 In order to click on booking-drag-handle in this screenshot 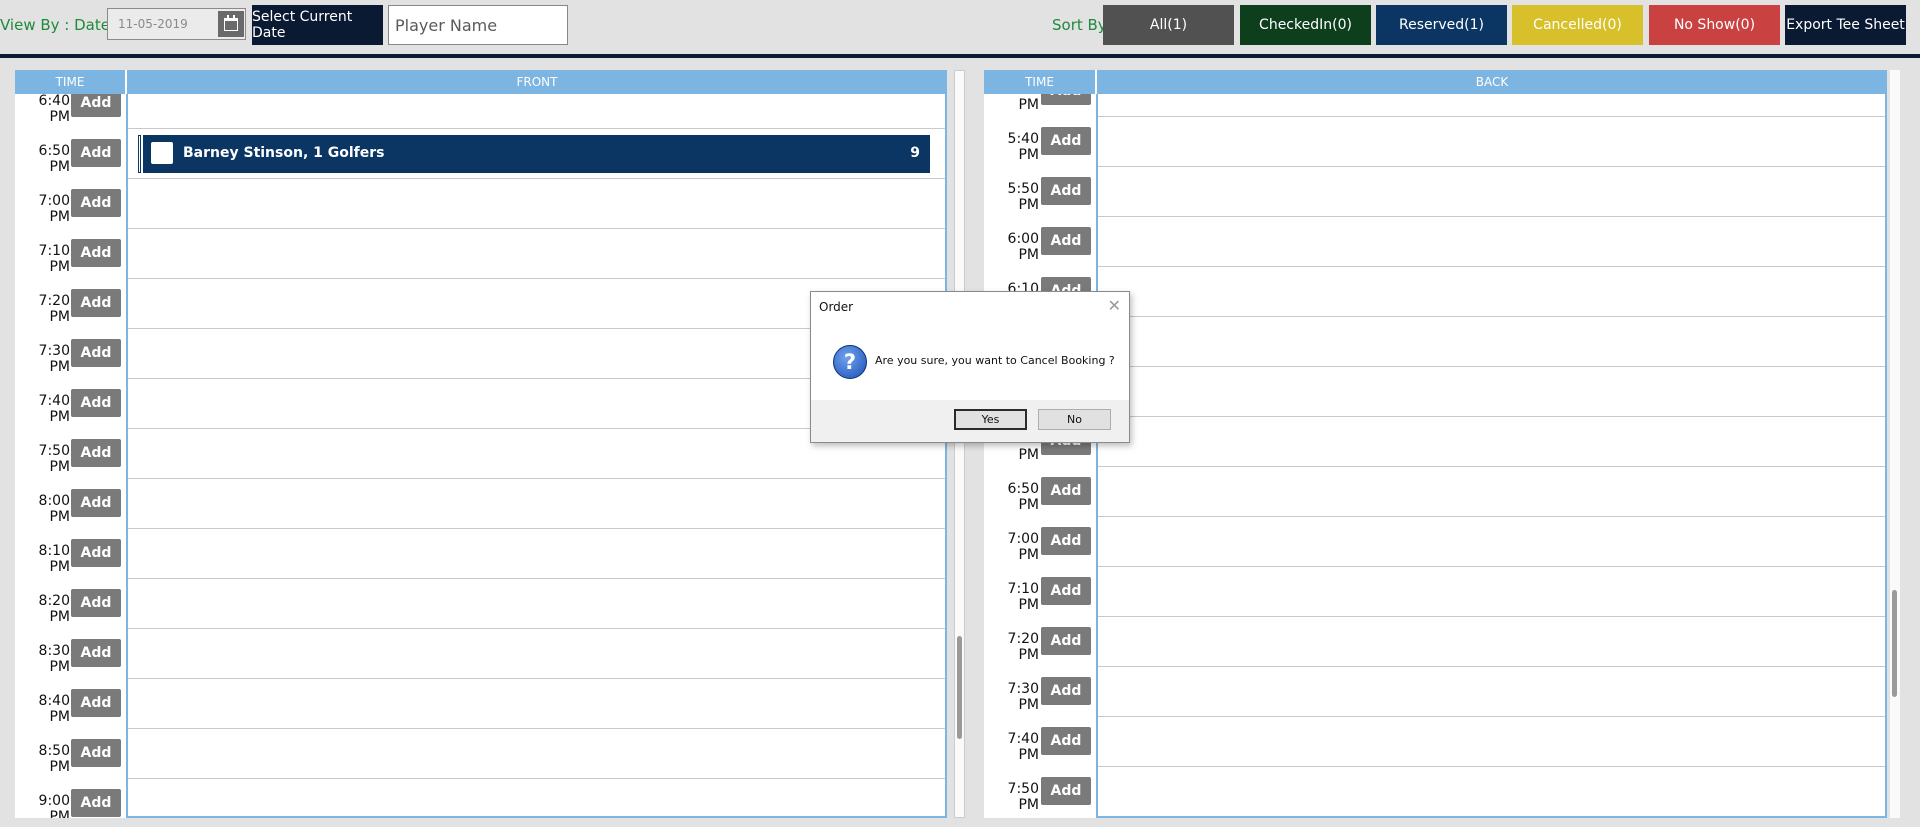, I will do `click(139, 154)`.